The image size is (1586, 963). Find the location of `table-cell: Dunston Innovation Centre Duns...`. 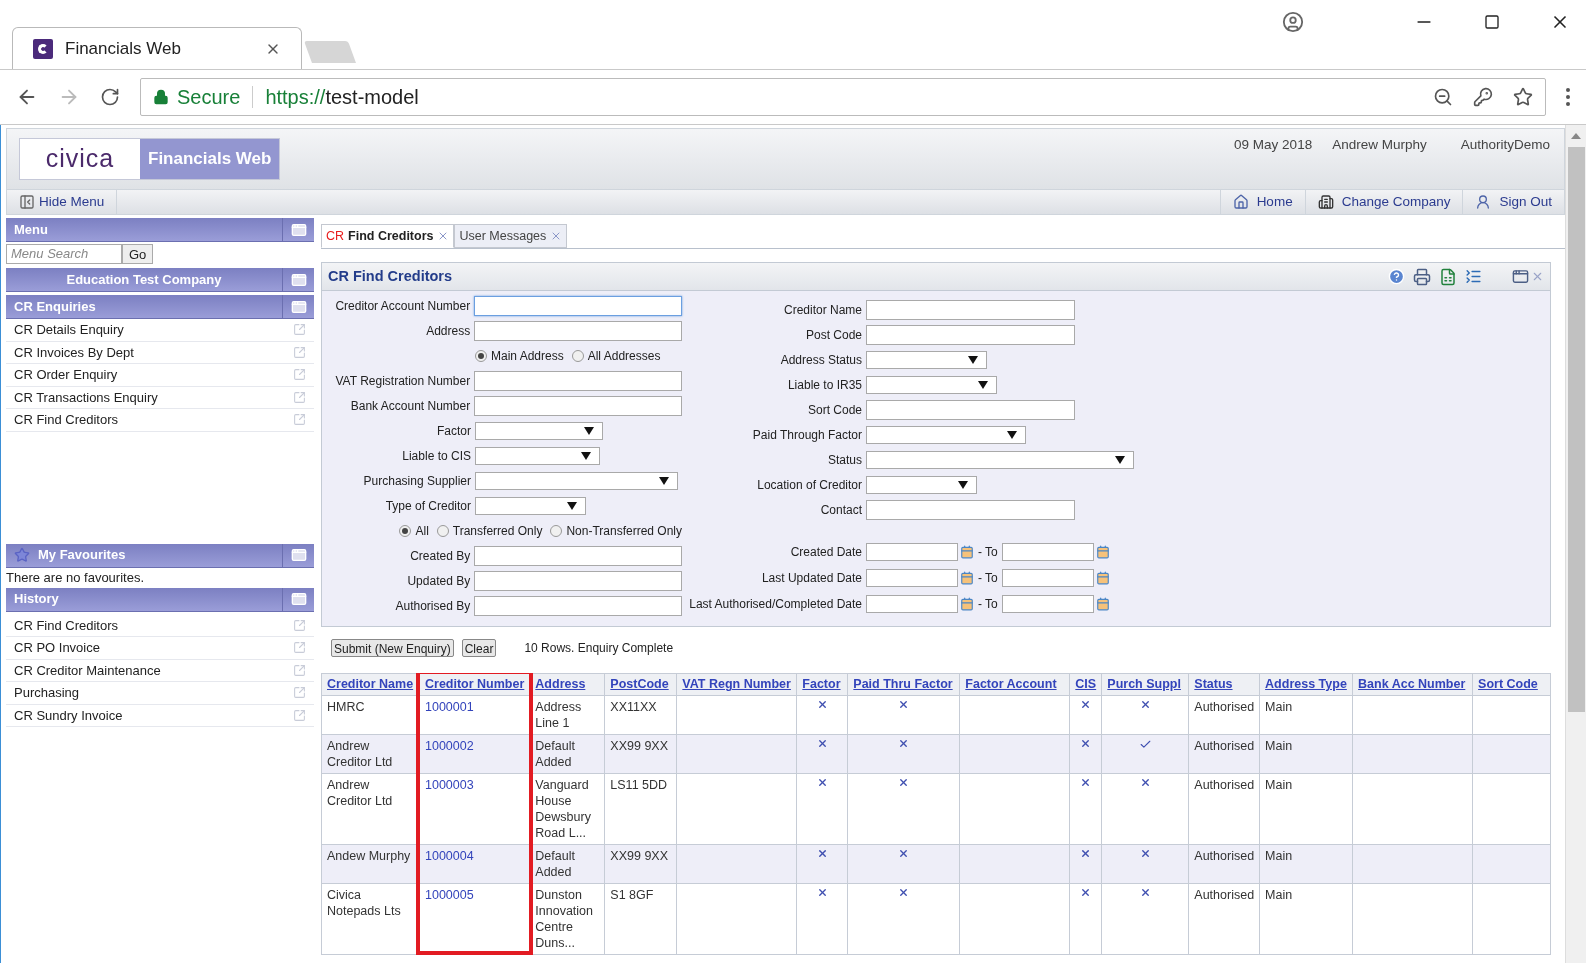

table-cell: Dunston Innovation Centre Duns... is located at coordinates (564, 919).